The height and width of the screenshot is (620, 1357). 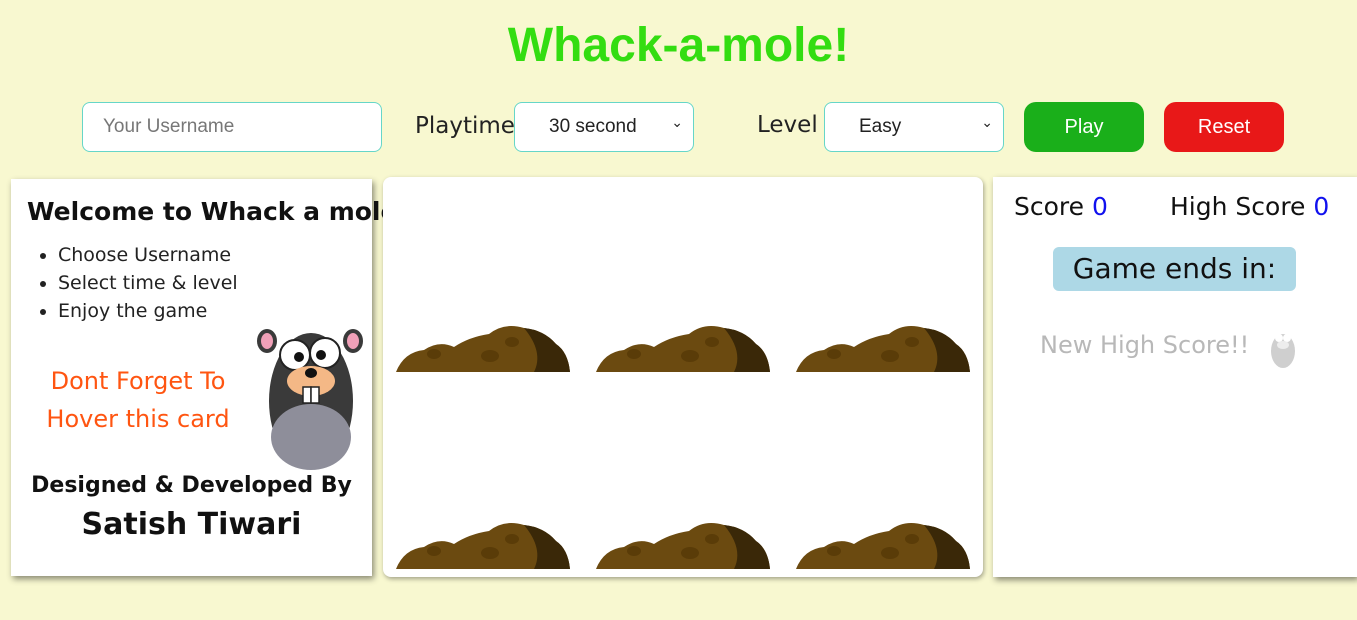 What do you see at coordinates (148, 255) in the screenshot?
I see `step-item: Choose Username` at bounding box center [148, 255].